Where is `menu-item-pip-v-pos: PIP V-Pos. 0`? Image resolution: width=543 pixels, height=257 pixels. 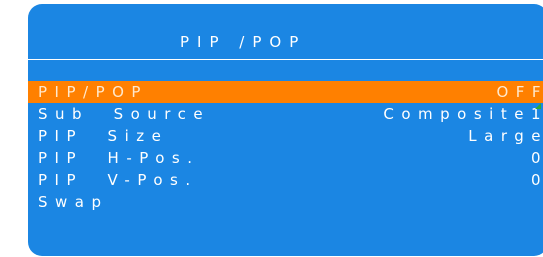
menu-item-pip-v-pos: PIP V-Pos. 0 is located at coordinates (285, 180).